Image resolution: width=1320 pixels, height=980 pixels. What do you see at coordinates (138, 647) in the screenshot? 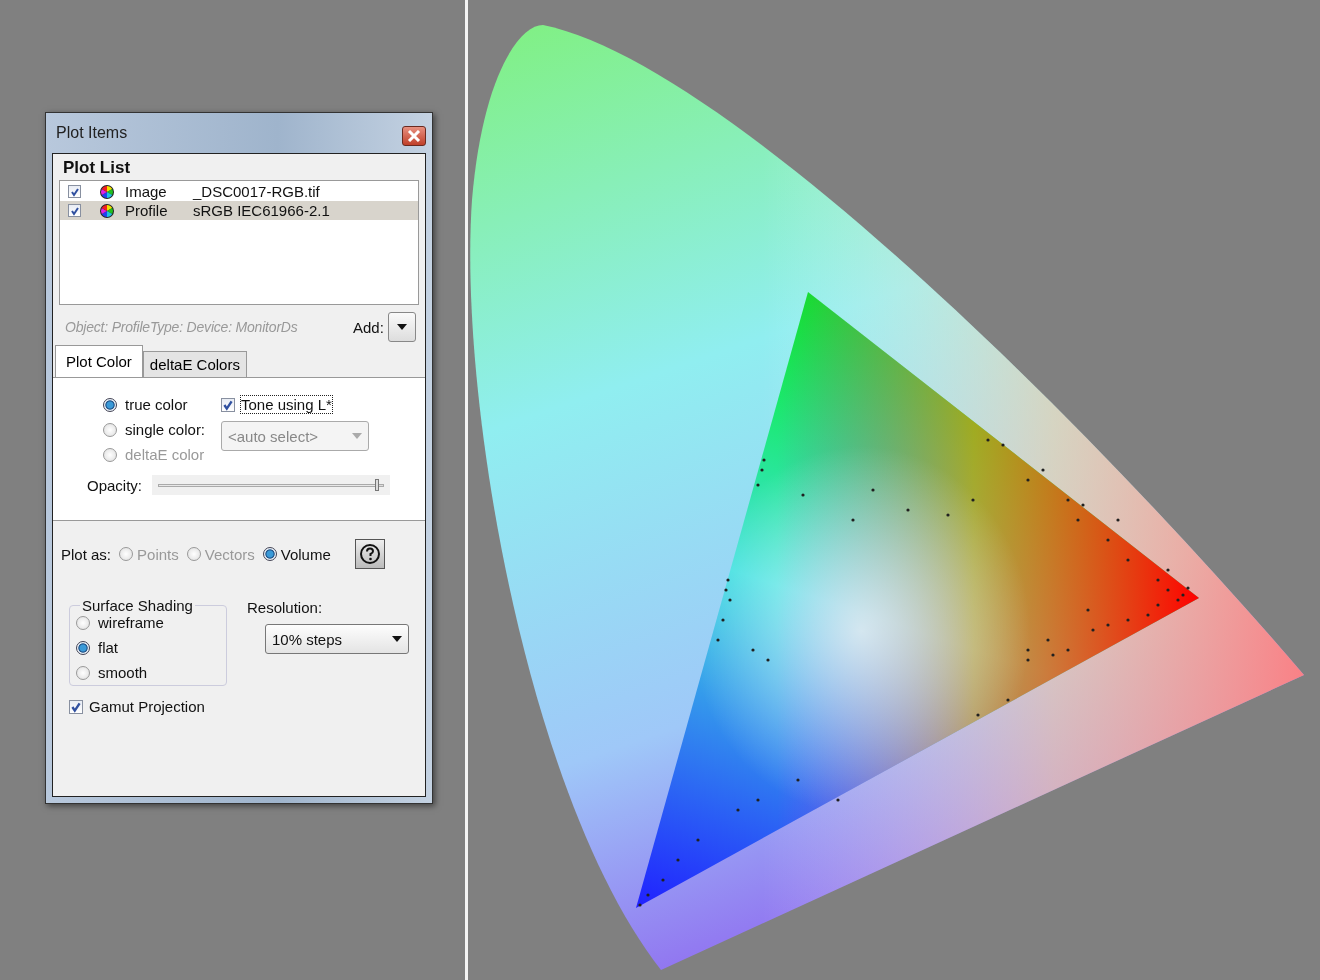
I see `radio-option: flat` at bounding box center [138, 647].